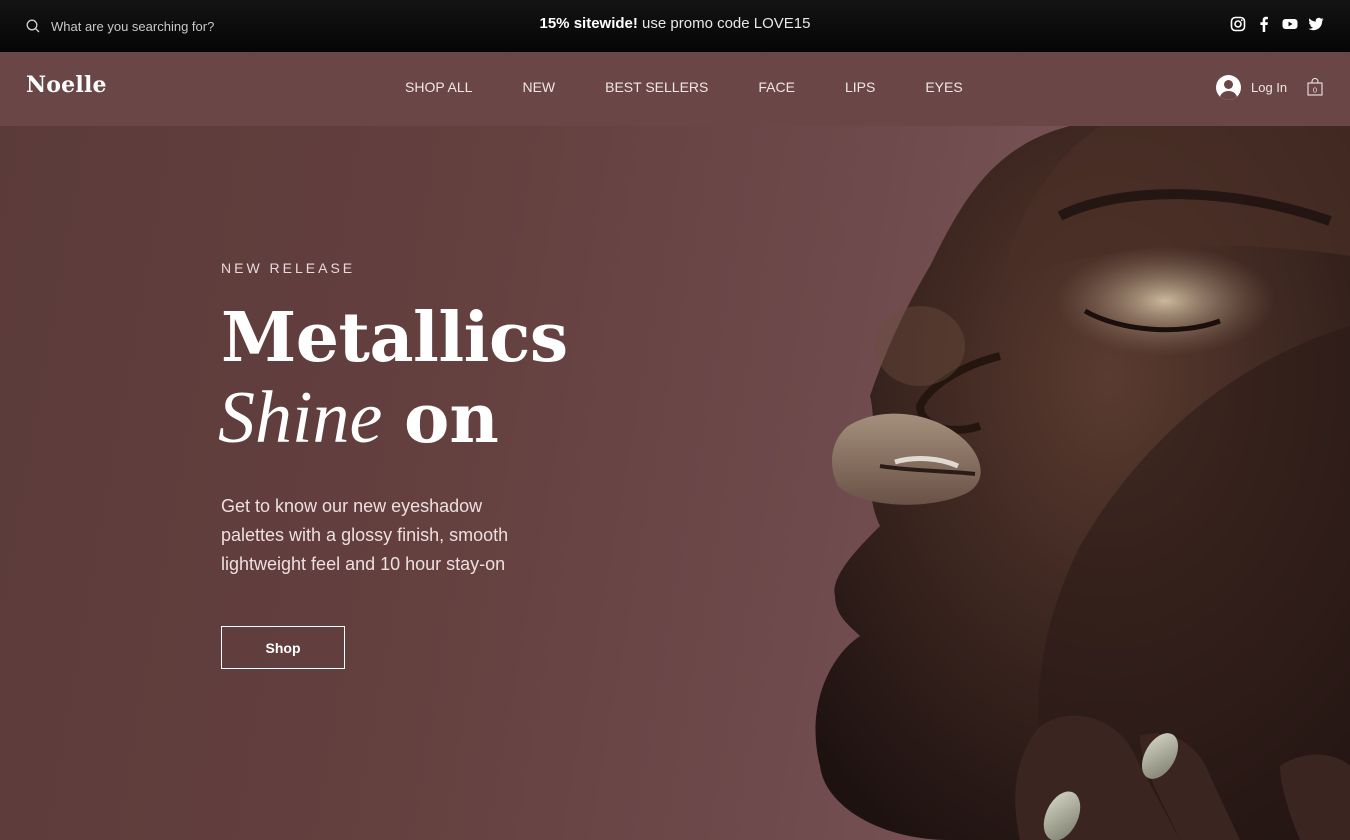  I want to click on cart-count: 0, so click(1315, 90).